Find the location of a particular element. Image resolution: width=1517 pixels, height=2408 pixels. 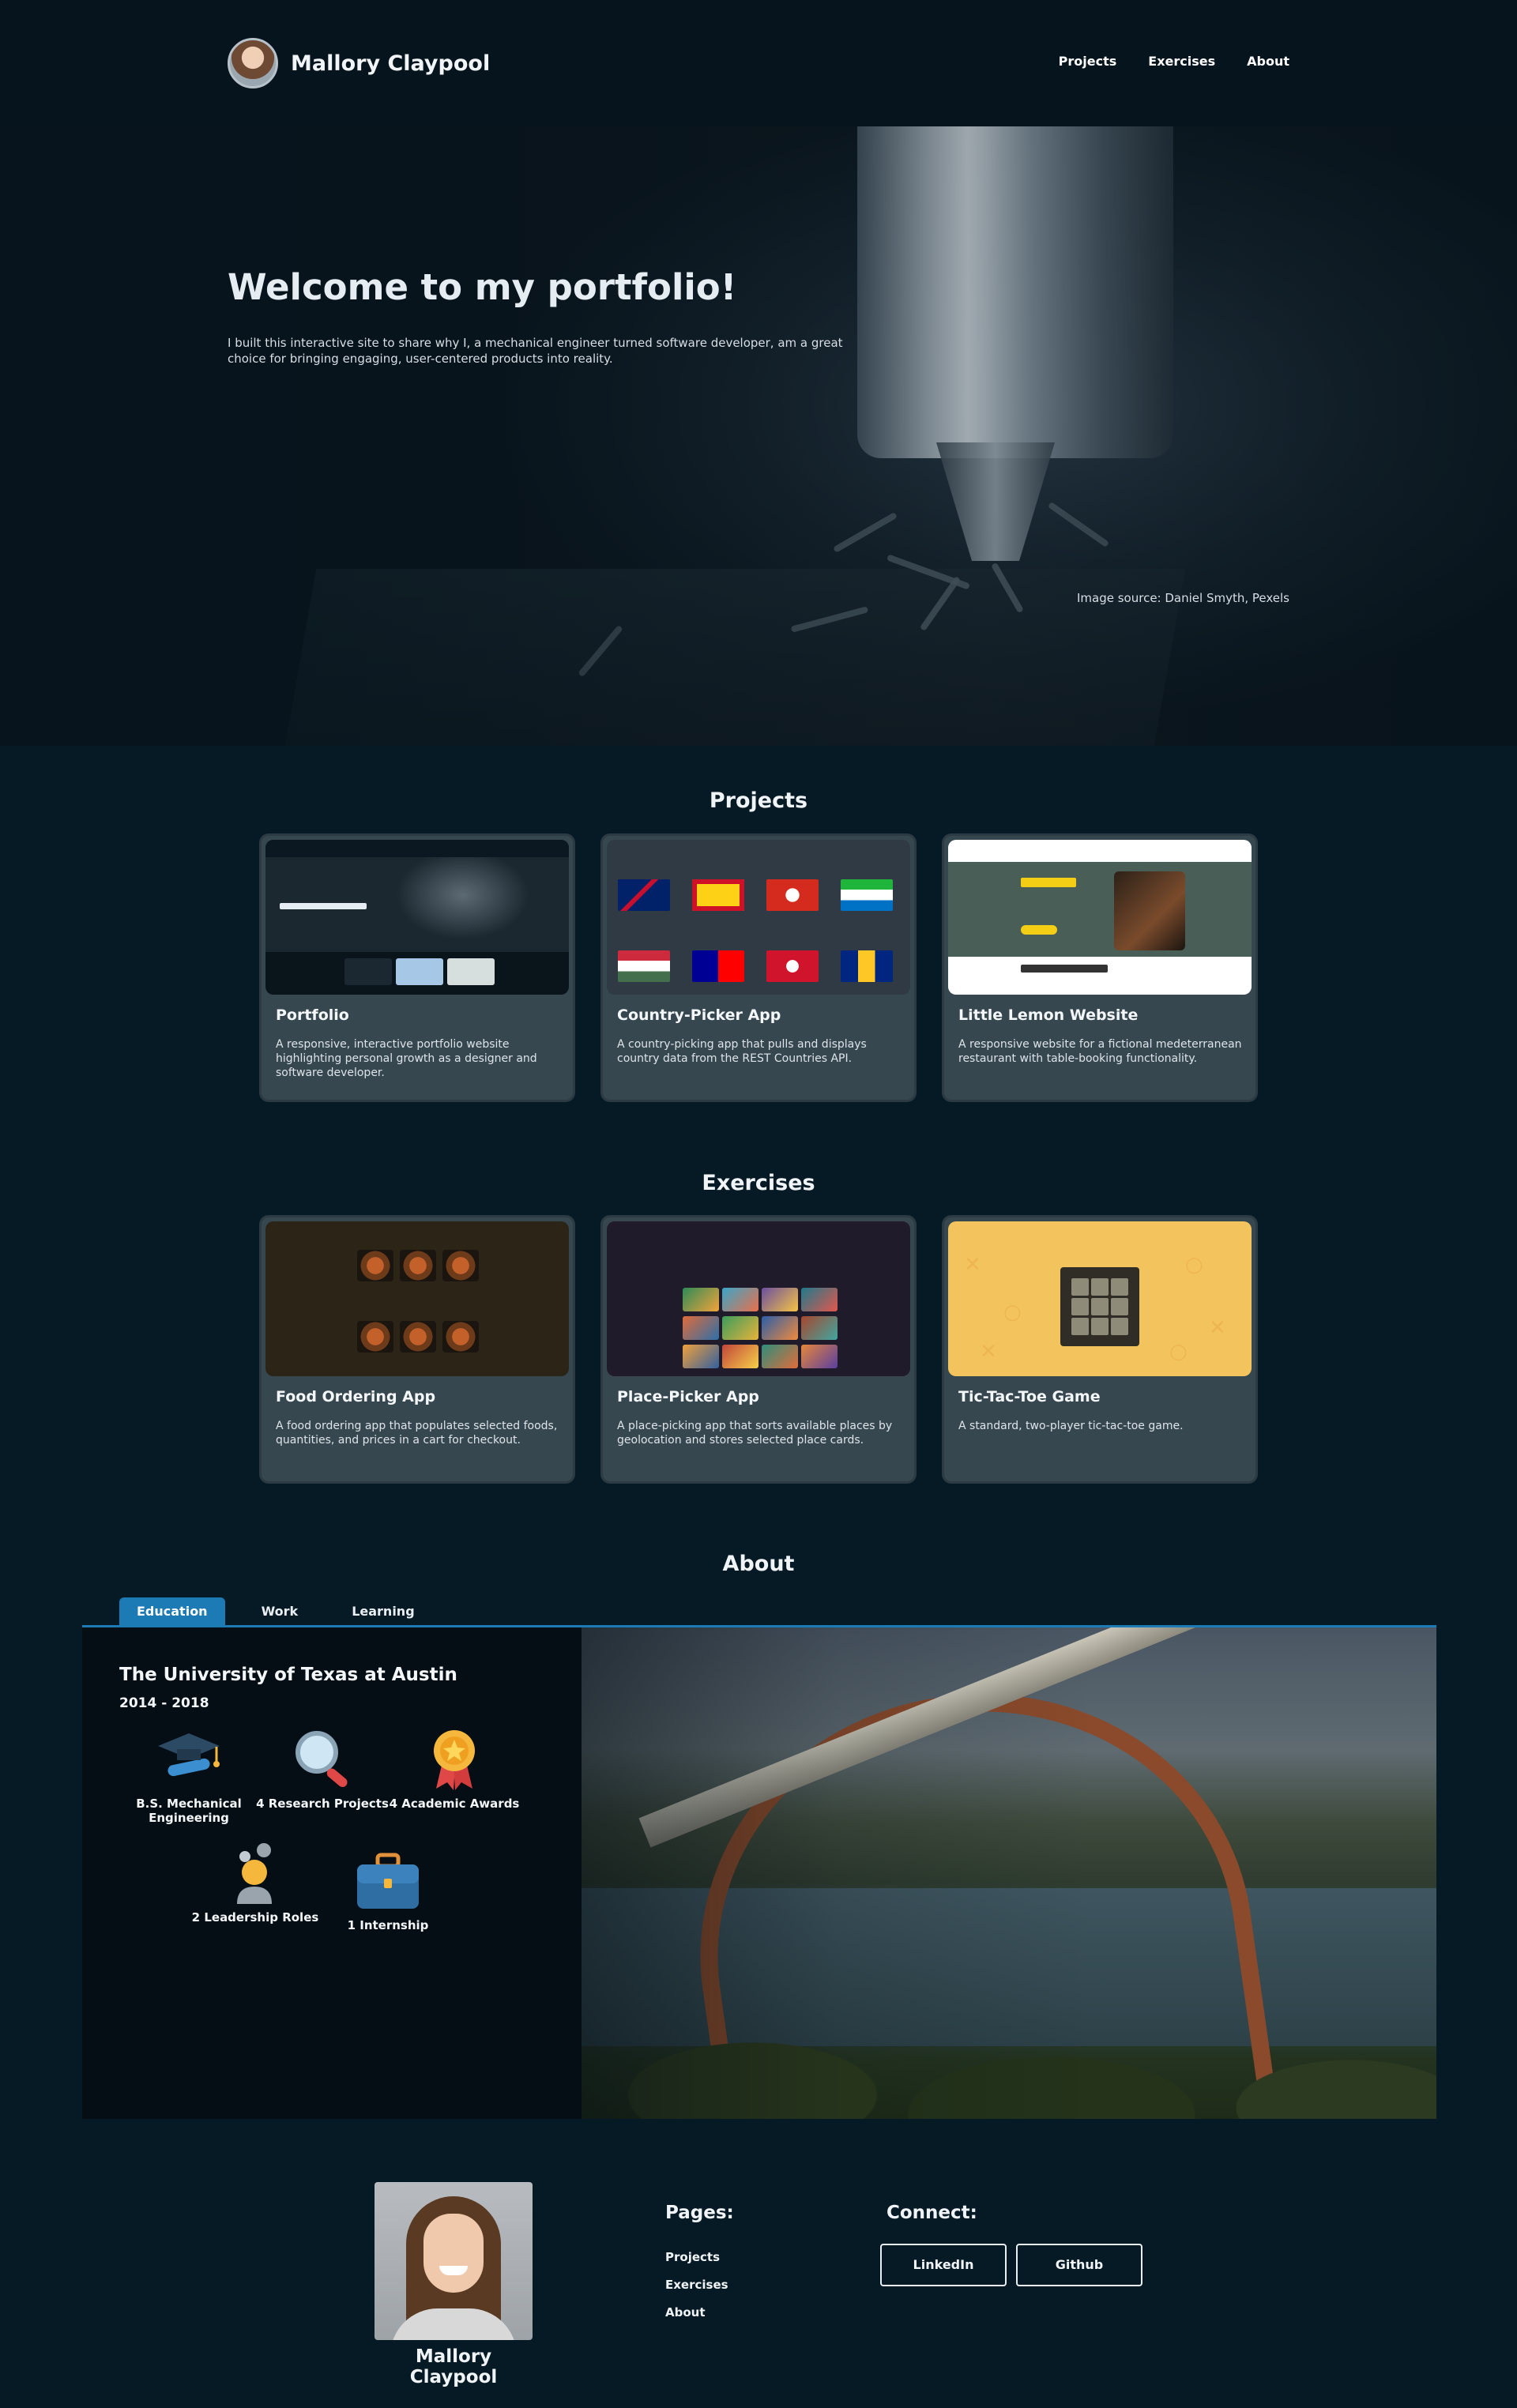

place-picker-thumbnail is located at coordinates (759, 1298).